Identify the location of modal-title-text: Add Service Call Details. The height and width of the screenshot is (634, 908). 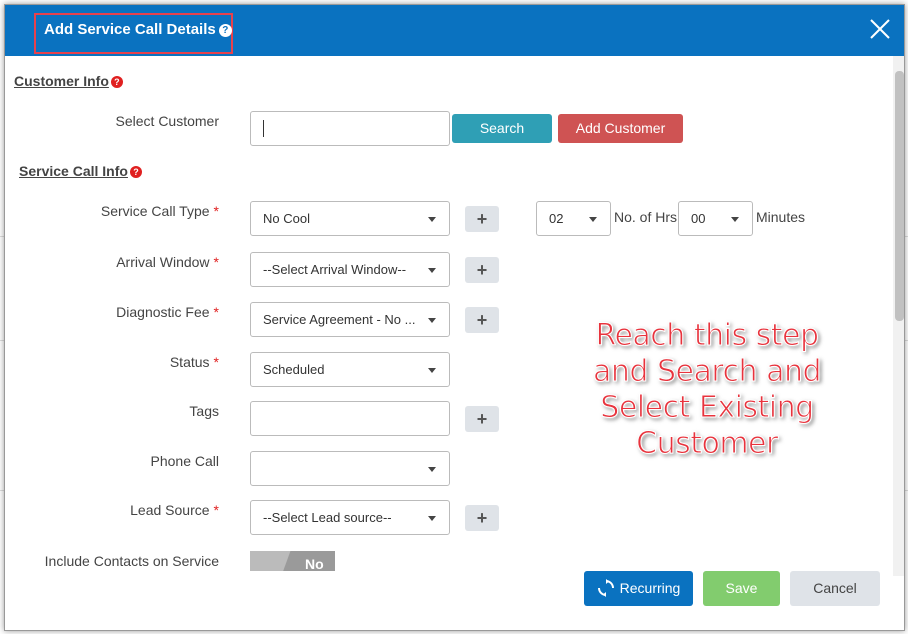
(130, 29).